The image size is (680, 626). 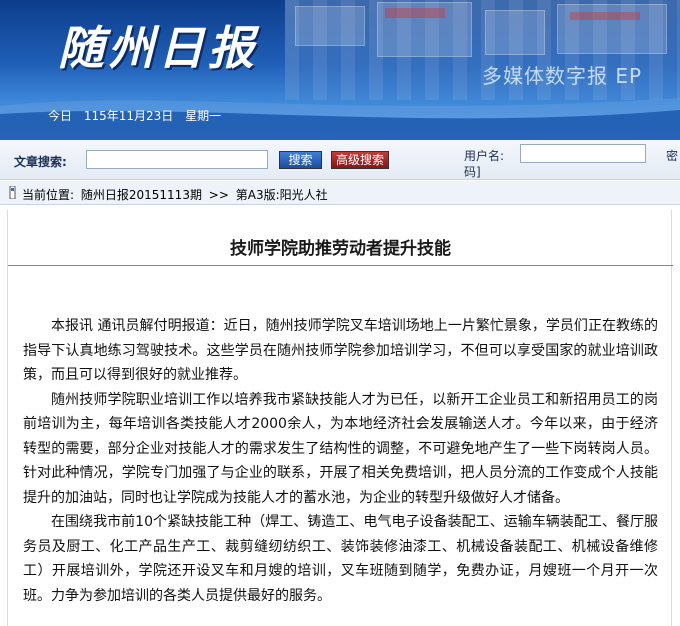 What do you see at coordinates (340, 249) in the screenshot?
I see `article-title: 技师学院助推劳动者提升技能` at bounding box center [340, 249].